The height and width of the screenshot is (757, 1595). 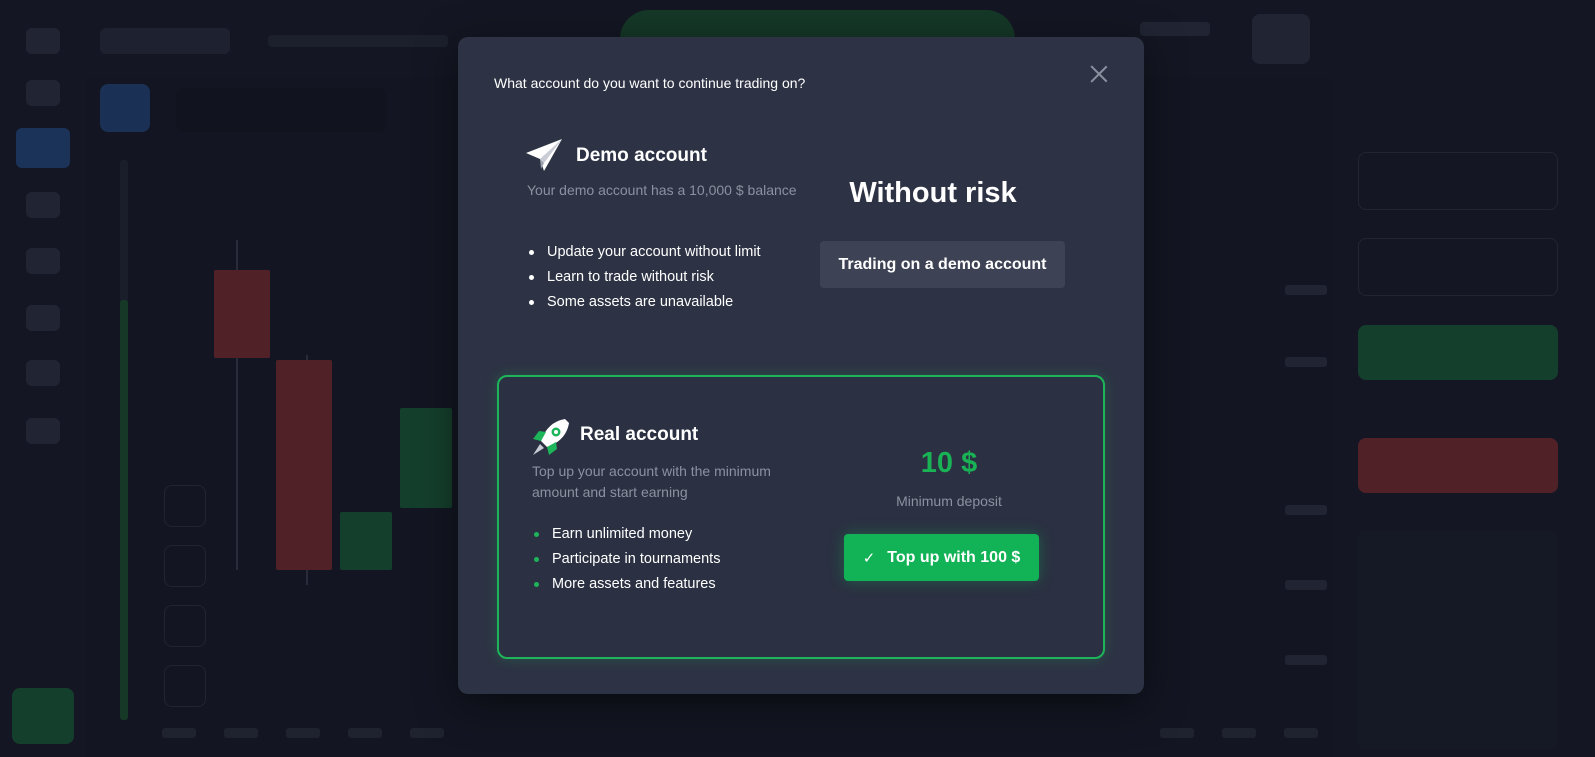 I want to click on rocket-icon, so click(x=551, y=437).